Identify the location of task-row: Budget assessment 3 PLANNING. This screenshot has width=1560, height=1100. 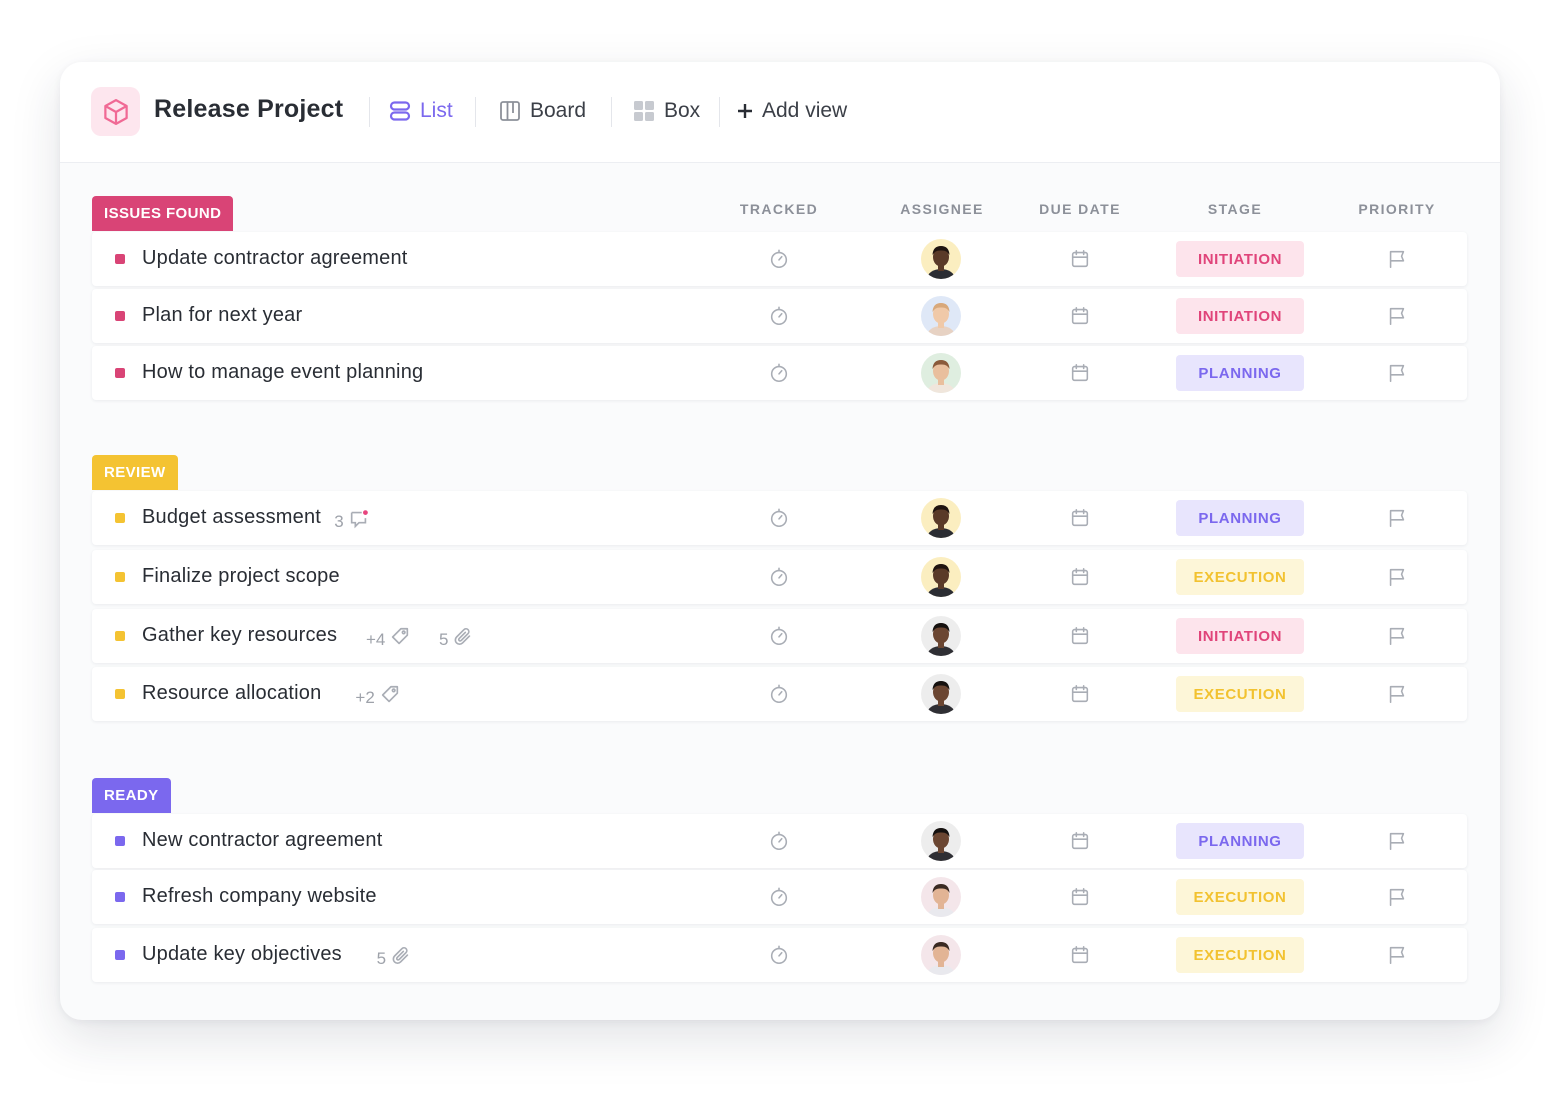
(779, 518).